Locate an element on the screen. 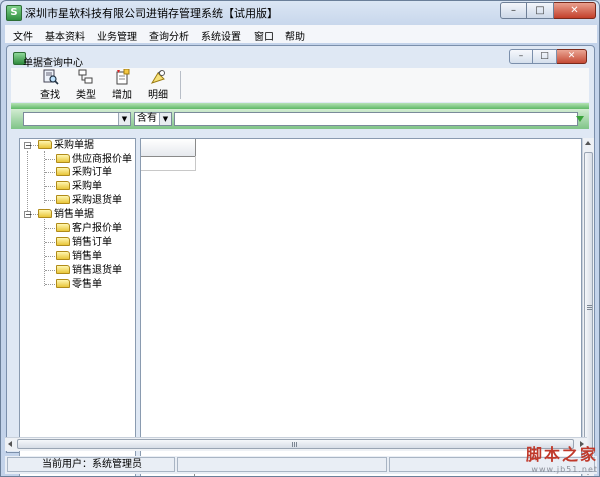 Image resolution: width=600 pixels, height=477 pixels. horizontal-scroll-thumb is located at coordinates (295, 444).